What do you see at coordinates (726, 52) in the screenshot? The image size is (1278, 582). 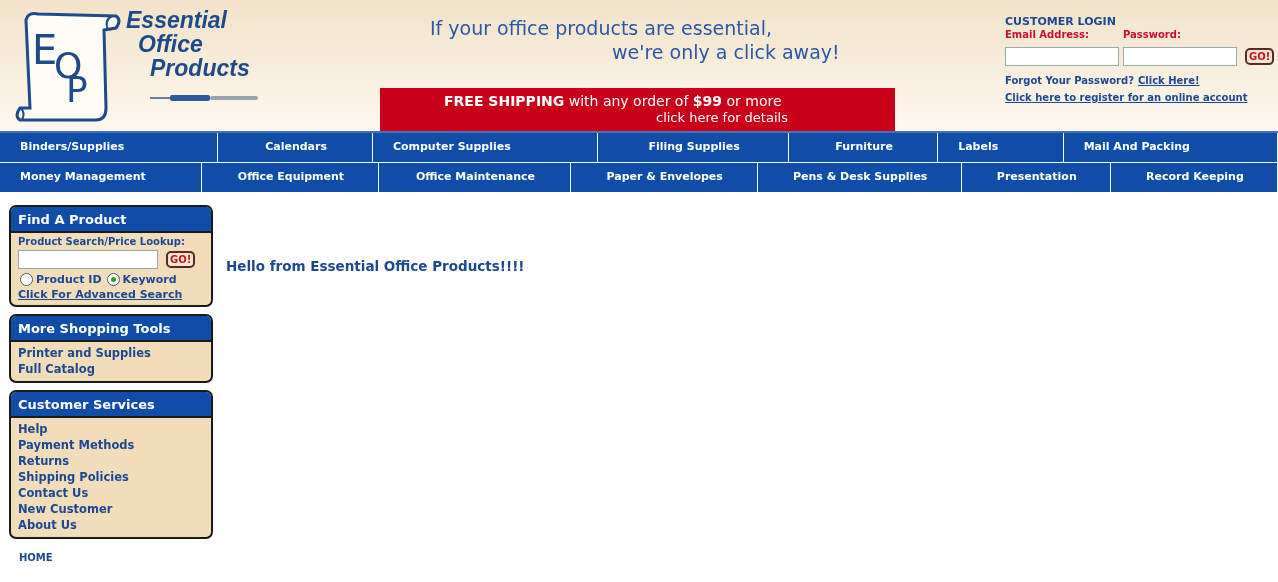 I see `tagline-text: we're only a click away!` at bounding box center [726, 52].